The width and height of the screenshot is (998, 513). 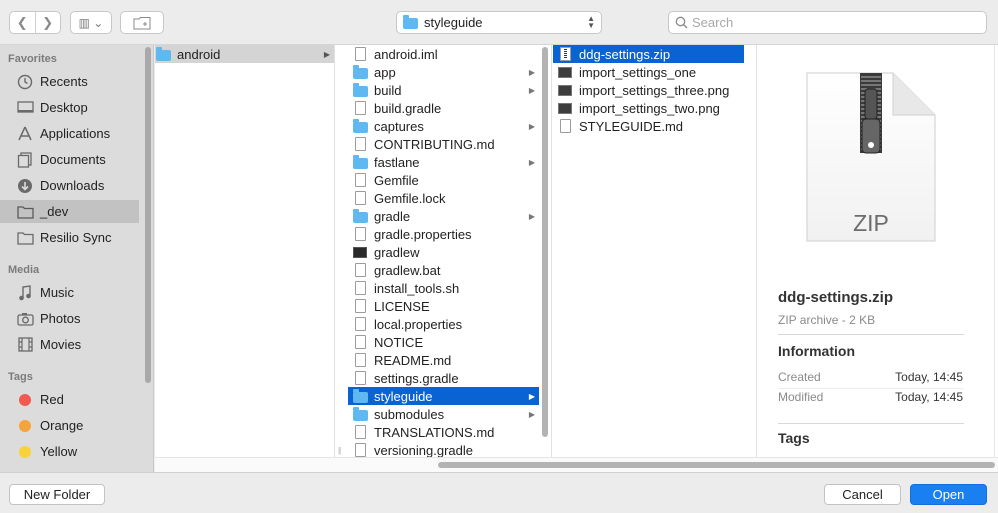 What do you see at coordinates (453, 22) in the screenshot?
I see `location-label: styleguide` at bounding box center [453, 22].